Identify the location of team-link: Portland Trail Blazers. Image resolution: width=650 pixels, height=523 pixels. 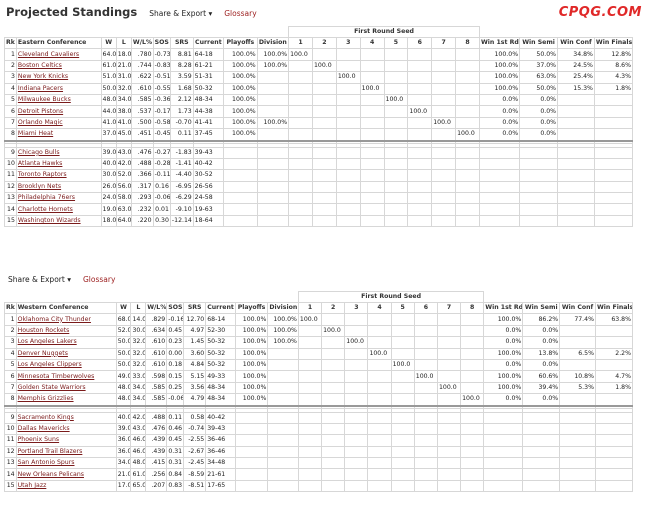
(66, 452).